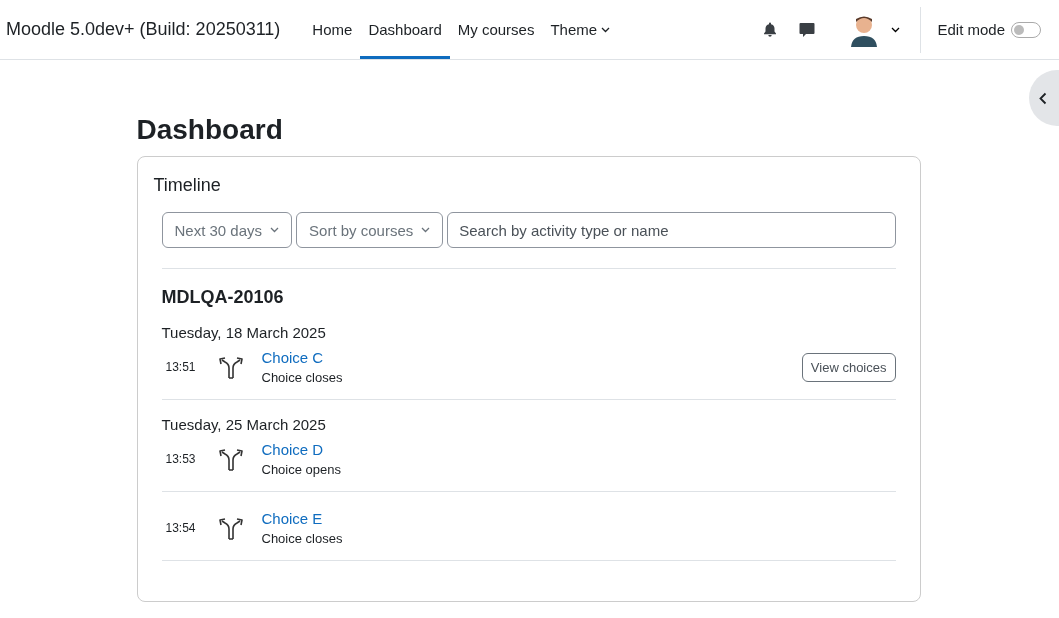 The width and height of the screenshot is (1059, 618). I want to click on nav-link: Theme, so click(580, 29).